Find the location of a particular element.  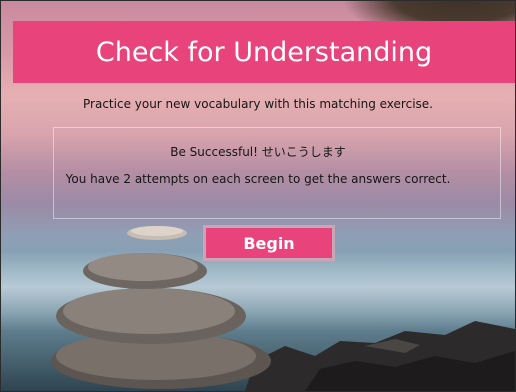

success-message: Be Successful! せいこうします is located at coordinates (258, 152).